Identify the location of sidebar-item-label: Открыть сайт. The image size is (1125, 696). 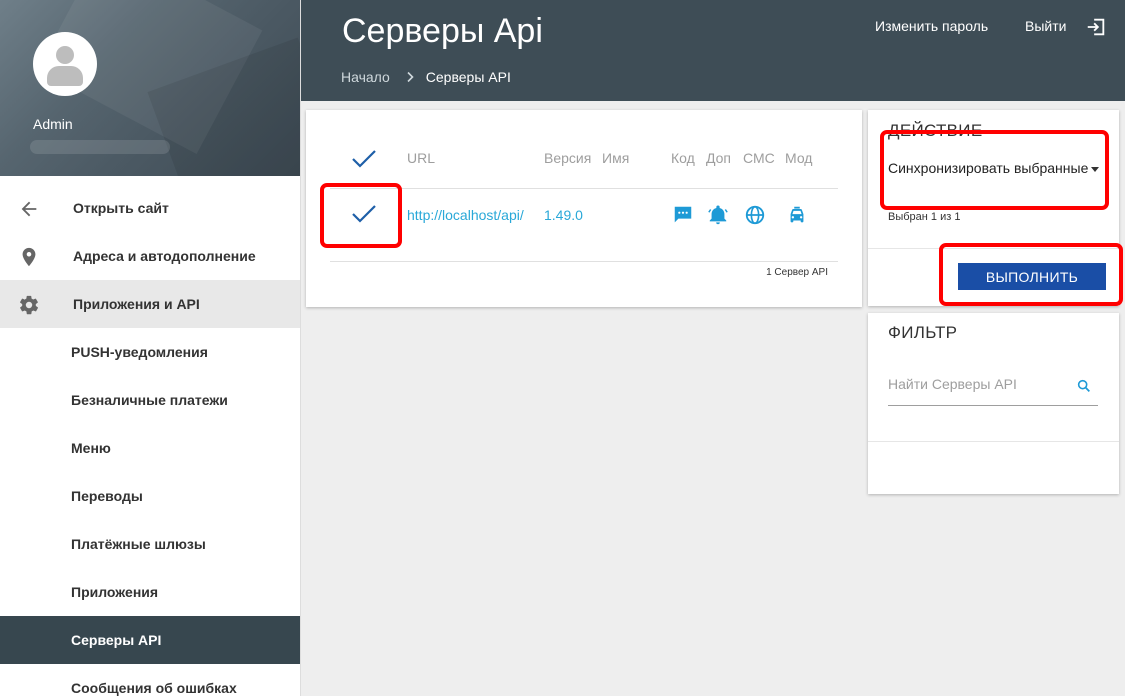
(121, 208).